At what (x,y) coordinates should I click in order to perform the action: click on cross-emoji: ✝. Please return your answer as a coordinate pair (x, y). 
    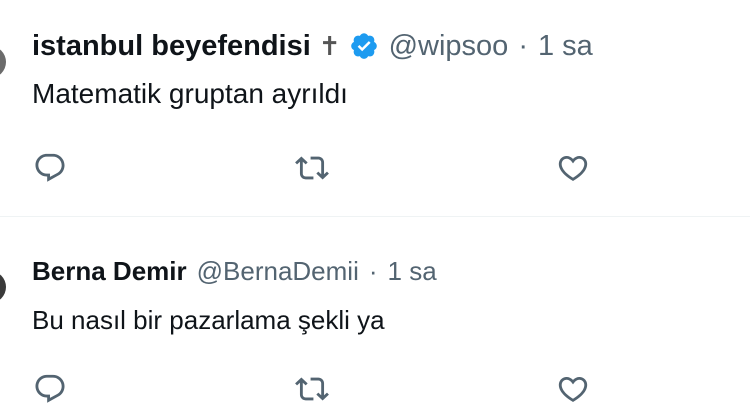
    Looking at the image, I should click on (329, 45).